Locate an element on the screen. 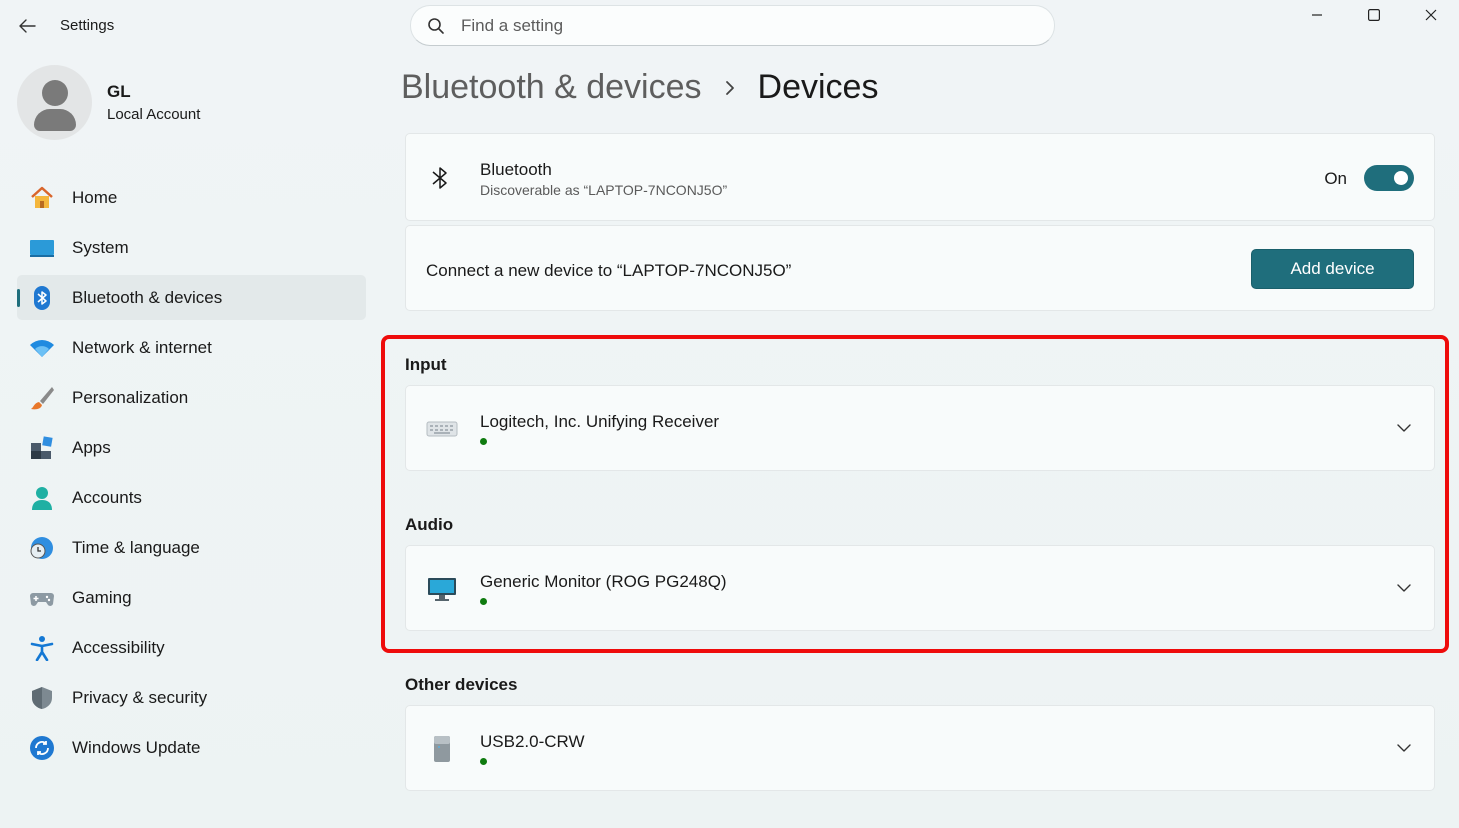  sidebar-item-label: Personalization is located at coordinates (130, 397).